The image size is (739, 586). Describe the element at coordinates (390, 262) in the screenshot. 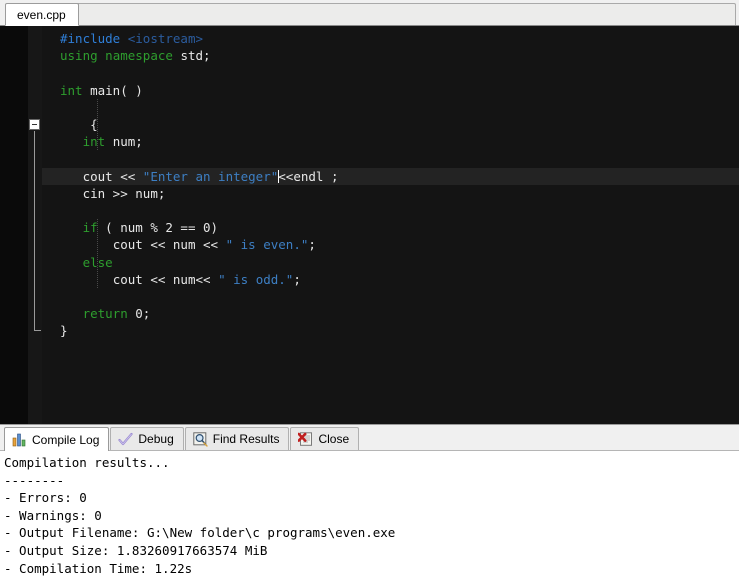

I see `code-line-14: else` at that location.